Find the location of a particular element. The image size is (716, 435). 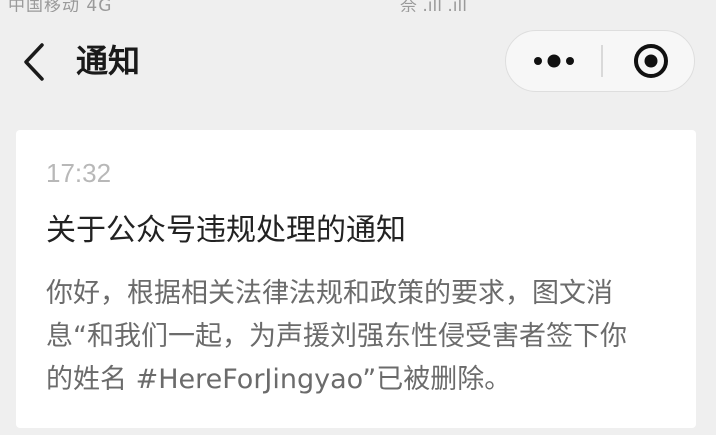

page-title: 通知 is located at coordinates (108, 61).